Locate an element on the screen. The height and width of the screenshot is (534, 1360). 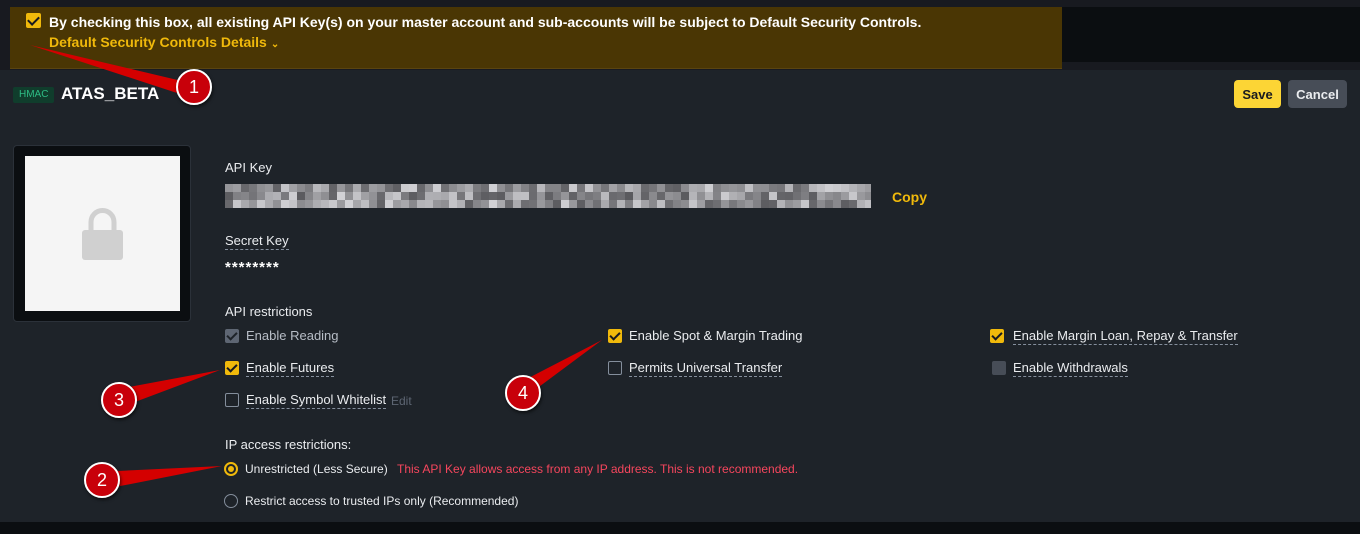
enable-withdrawals-label: Enable Withdrawals is located at coordinates (1070, 368).